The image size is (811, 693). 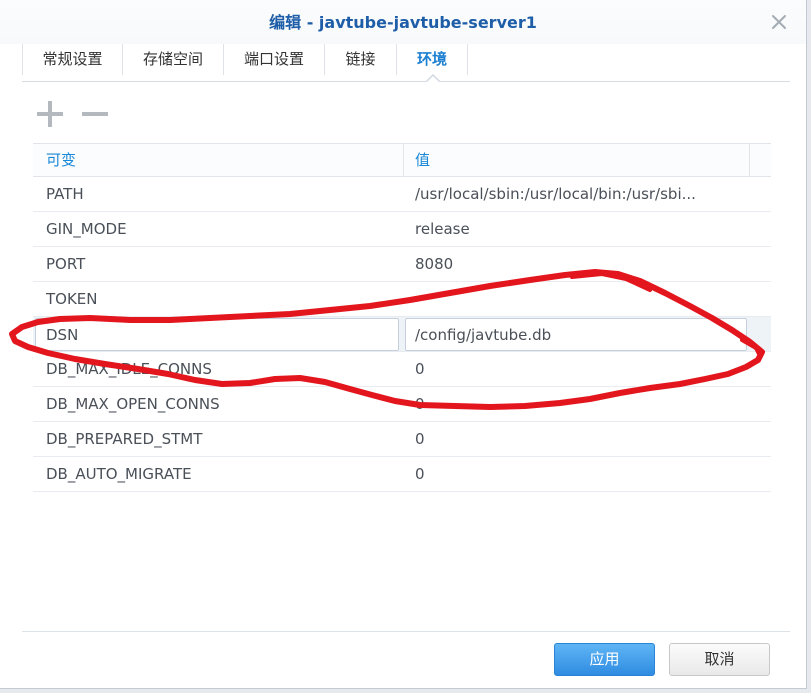 I want to click on remove-variable-button, so click(x=95, y=114).